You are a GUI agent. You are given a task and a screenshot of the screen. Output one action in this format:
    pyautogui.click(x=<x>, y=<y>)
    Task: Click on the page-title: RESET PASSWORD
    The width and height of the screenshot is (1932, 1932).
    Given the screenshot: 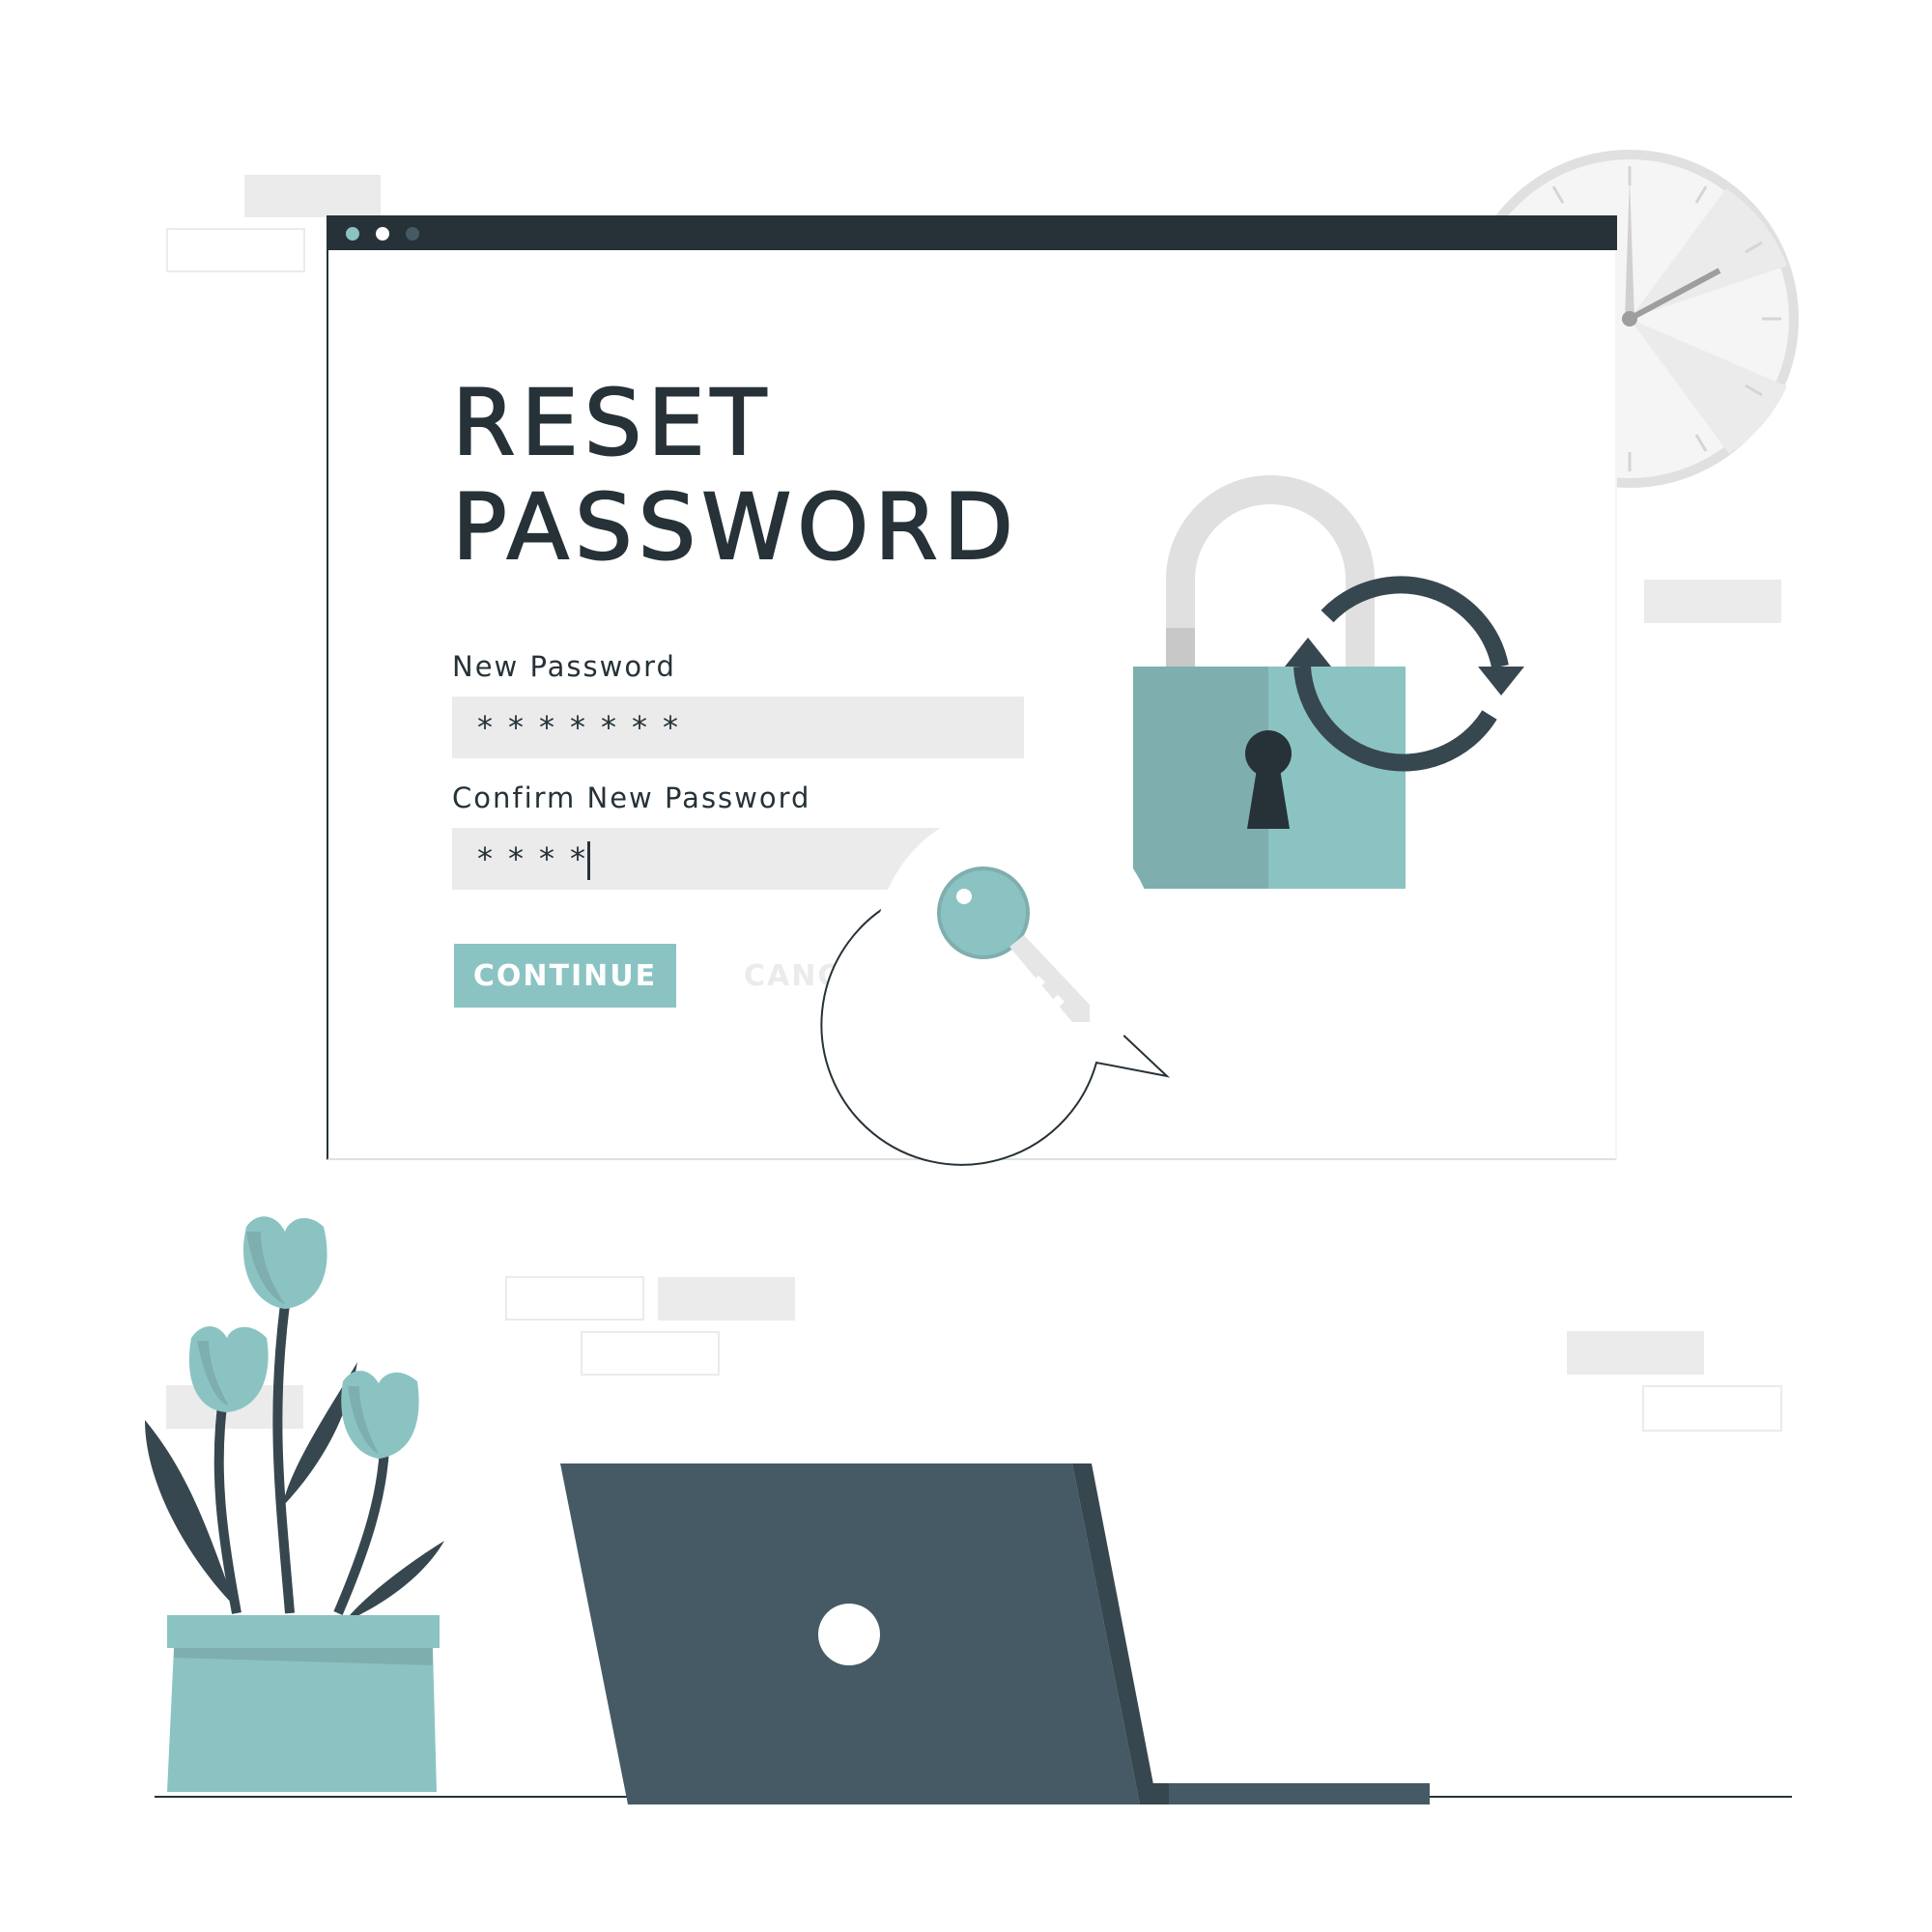 What is the action you would take?
    pyautogui.click(x=735, y=476)
    